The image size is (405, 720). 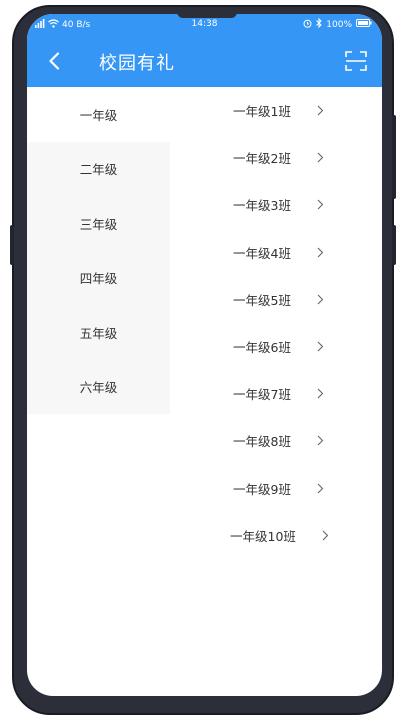 I want to click on back-button, so click(x=54, y=61).